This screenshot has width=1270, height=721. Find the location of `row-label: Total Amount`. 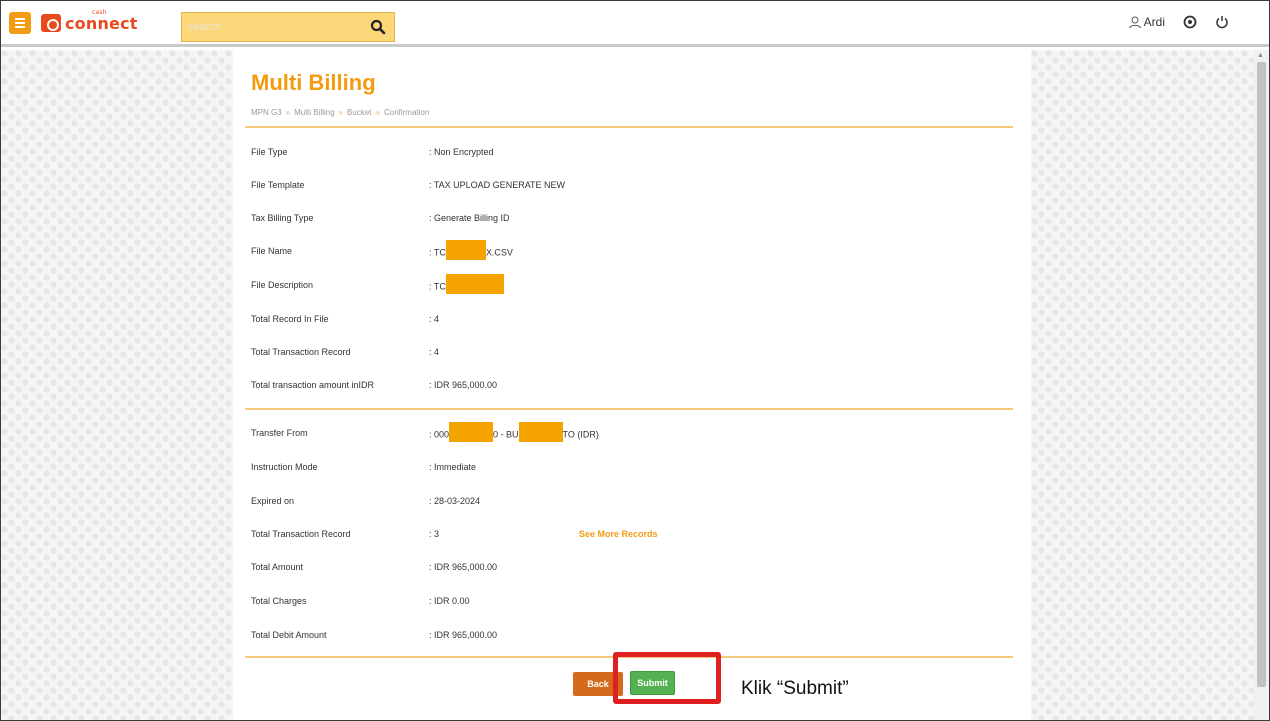

row-label: Total Amount is located at coordinates (277, 567).